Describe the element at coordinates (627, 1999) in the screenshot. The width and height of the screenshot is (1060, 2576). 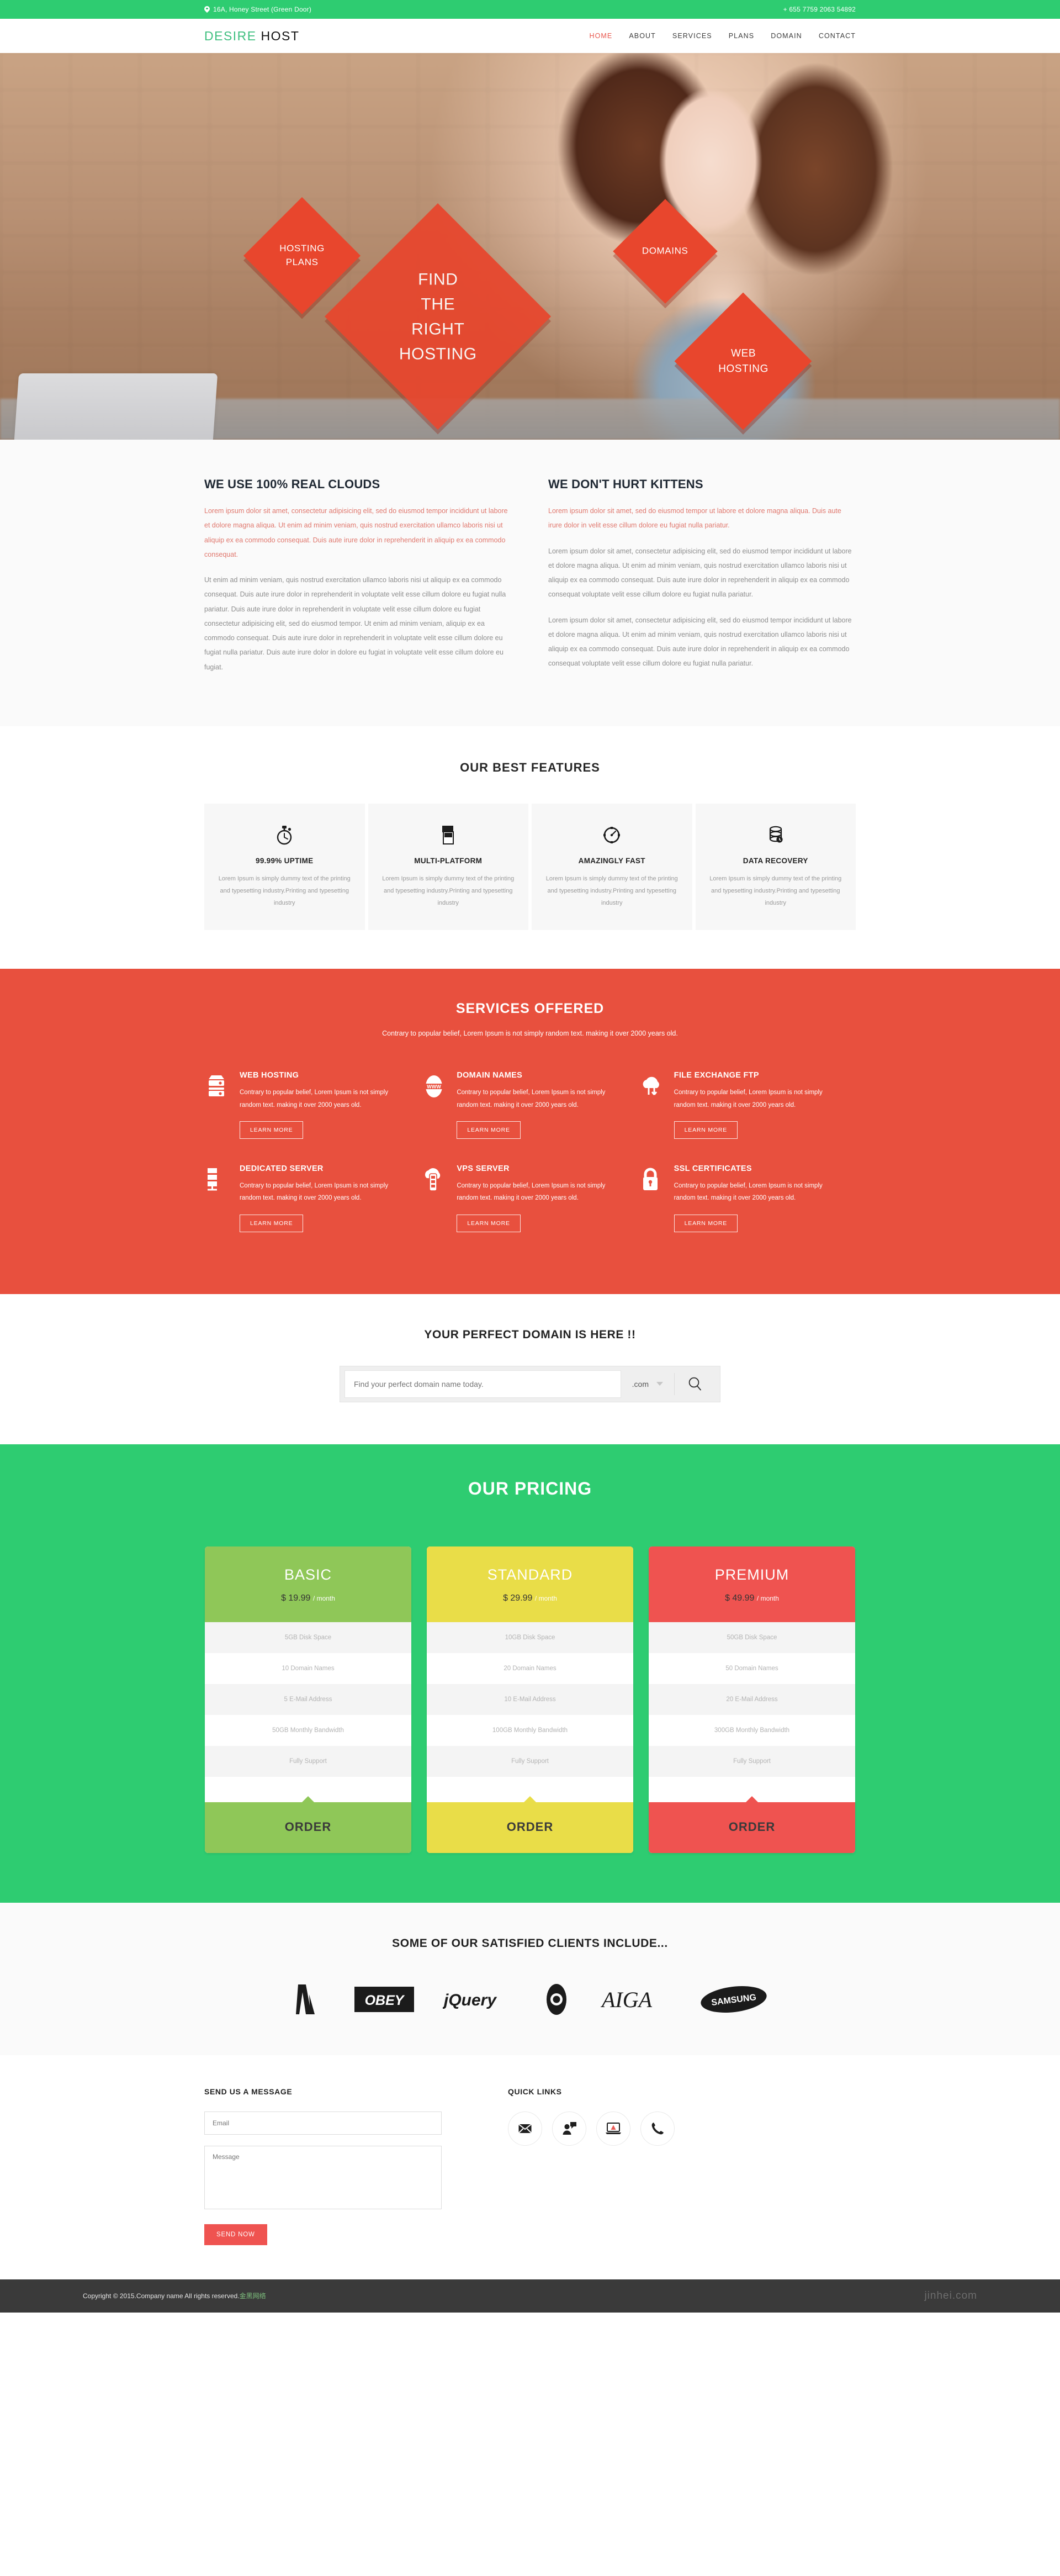
I see `svg-text: AIGA` at that location.